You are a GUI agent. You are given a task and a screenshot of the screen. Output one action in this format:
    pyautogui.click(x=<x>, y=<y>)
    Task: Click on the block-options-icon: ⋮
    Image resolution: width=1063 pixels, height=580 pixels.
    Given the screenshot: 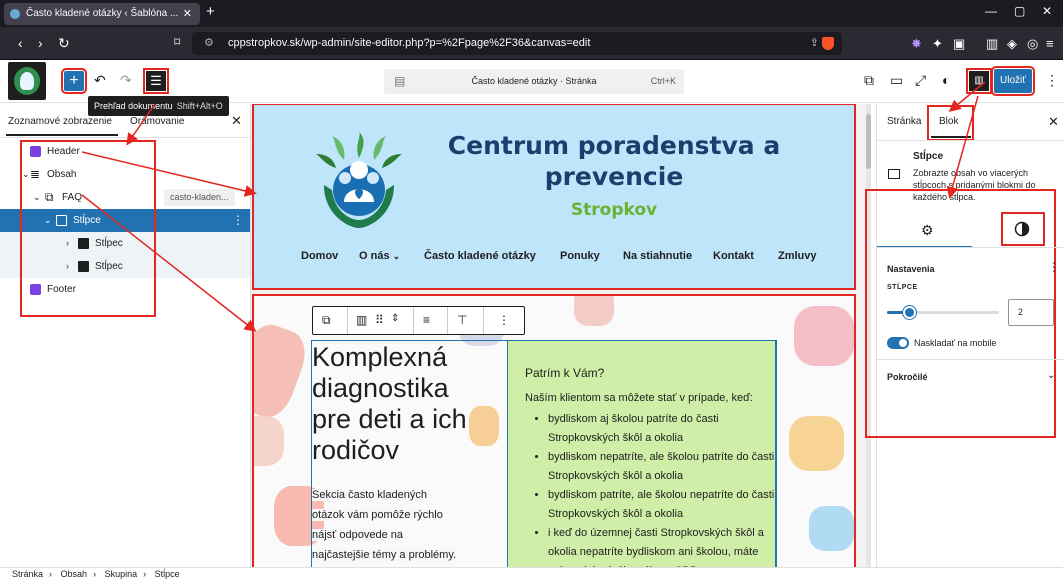 What is the action you would take?
    pyautogui.click(x=504, y=320)
    